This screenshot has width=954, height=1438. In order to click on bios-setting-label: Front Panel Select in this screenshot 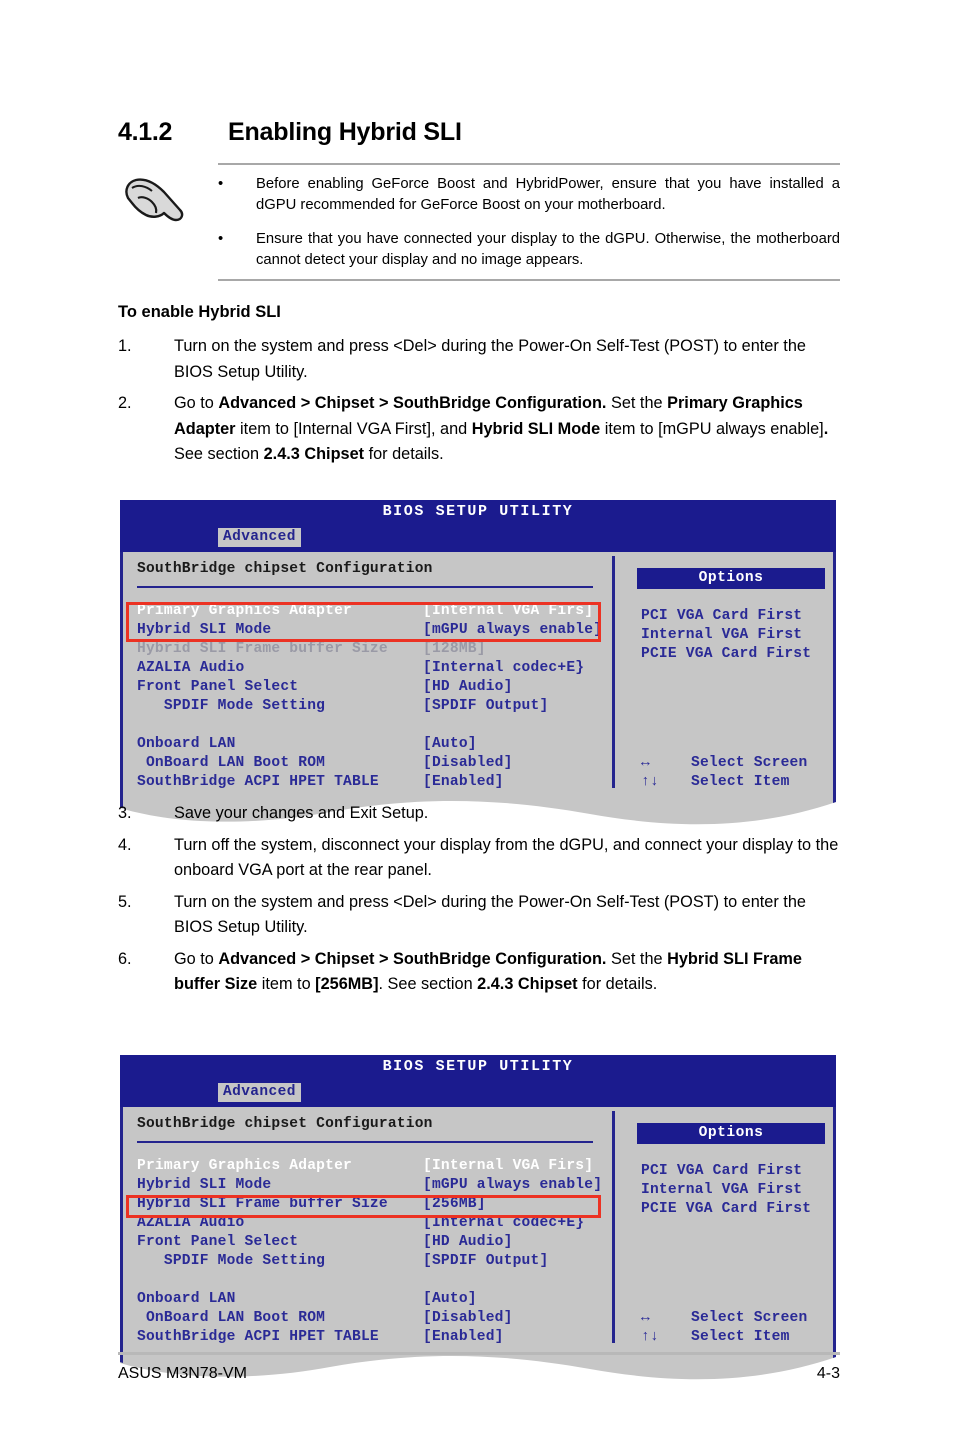, I will do `click(218, 687)`.